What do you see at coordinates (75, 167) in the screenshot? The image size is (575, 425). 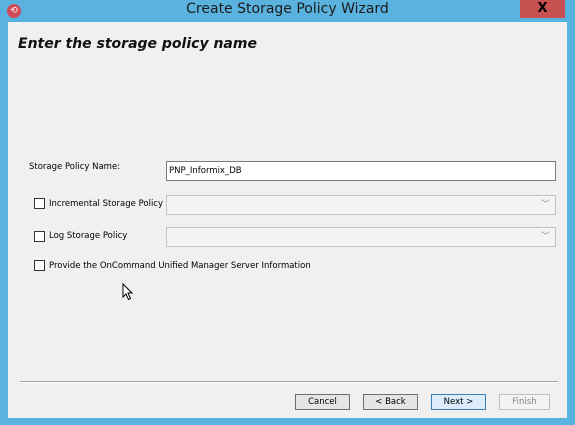 I see `storage-policy-name-label: Storage Policy Name:` at bounding box center [75, 167].